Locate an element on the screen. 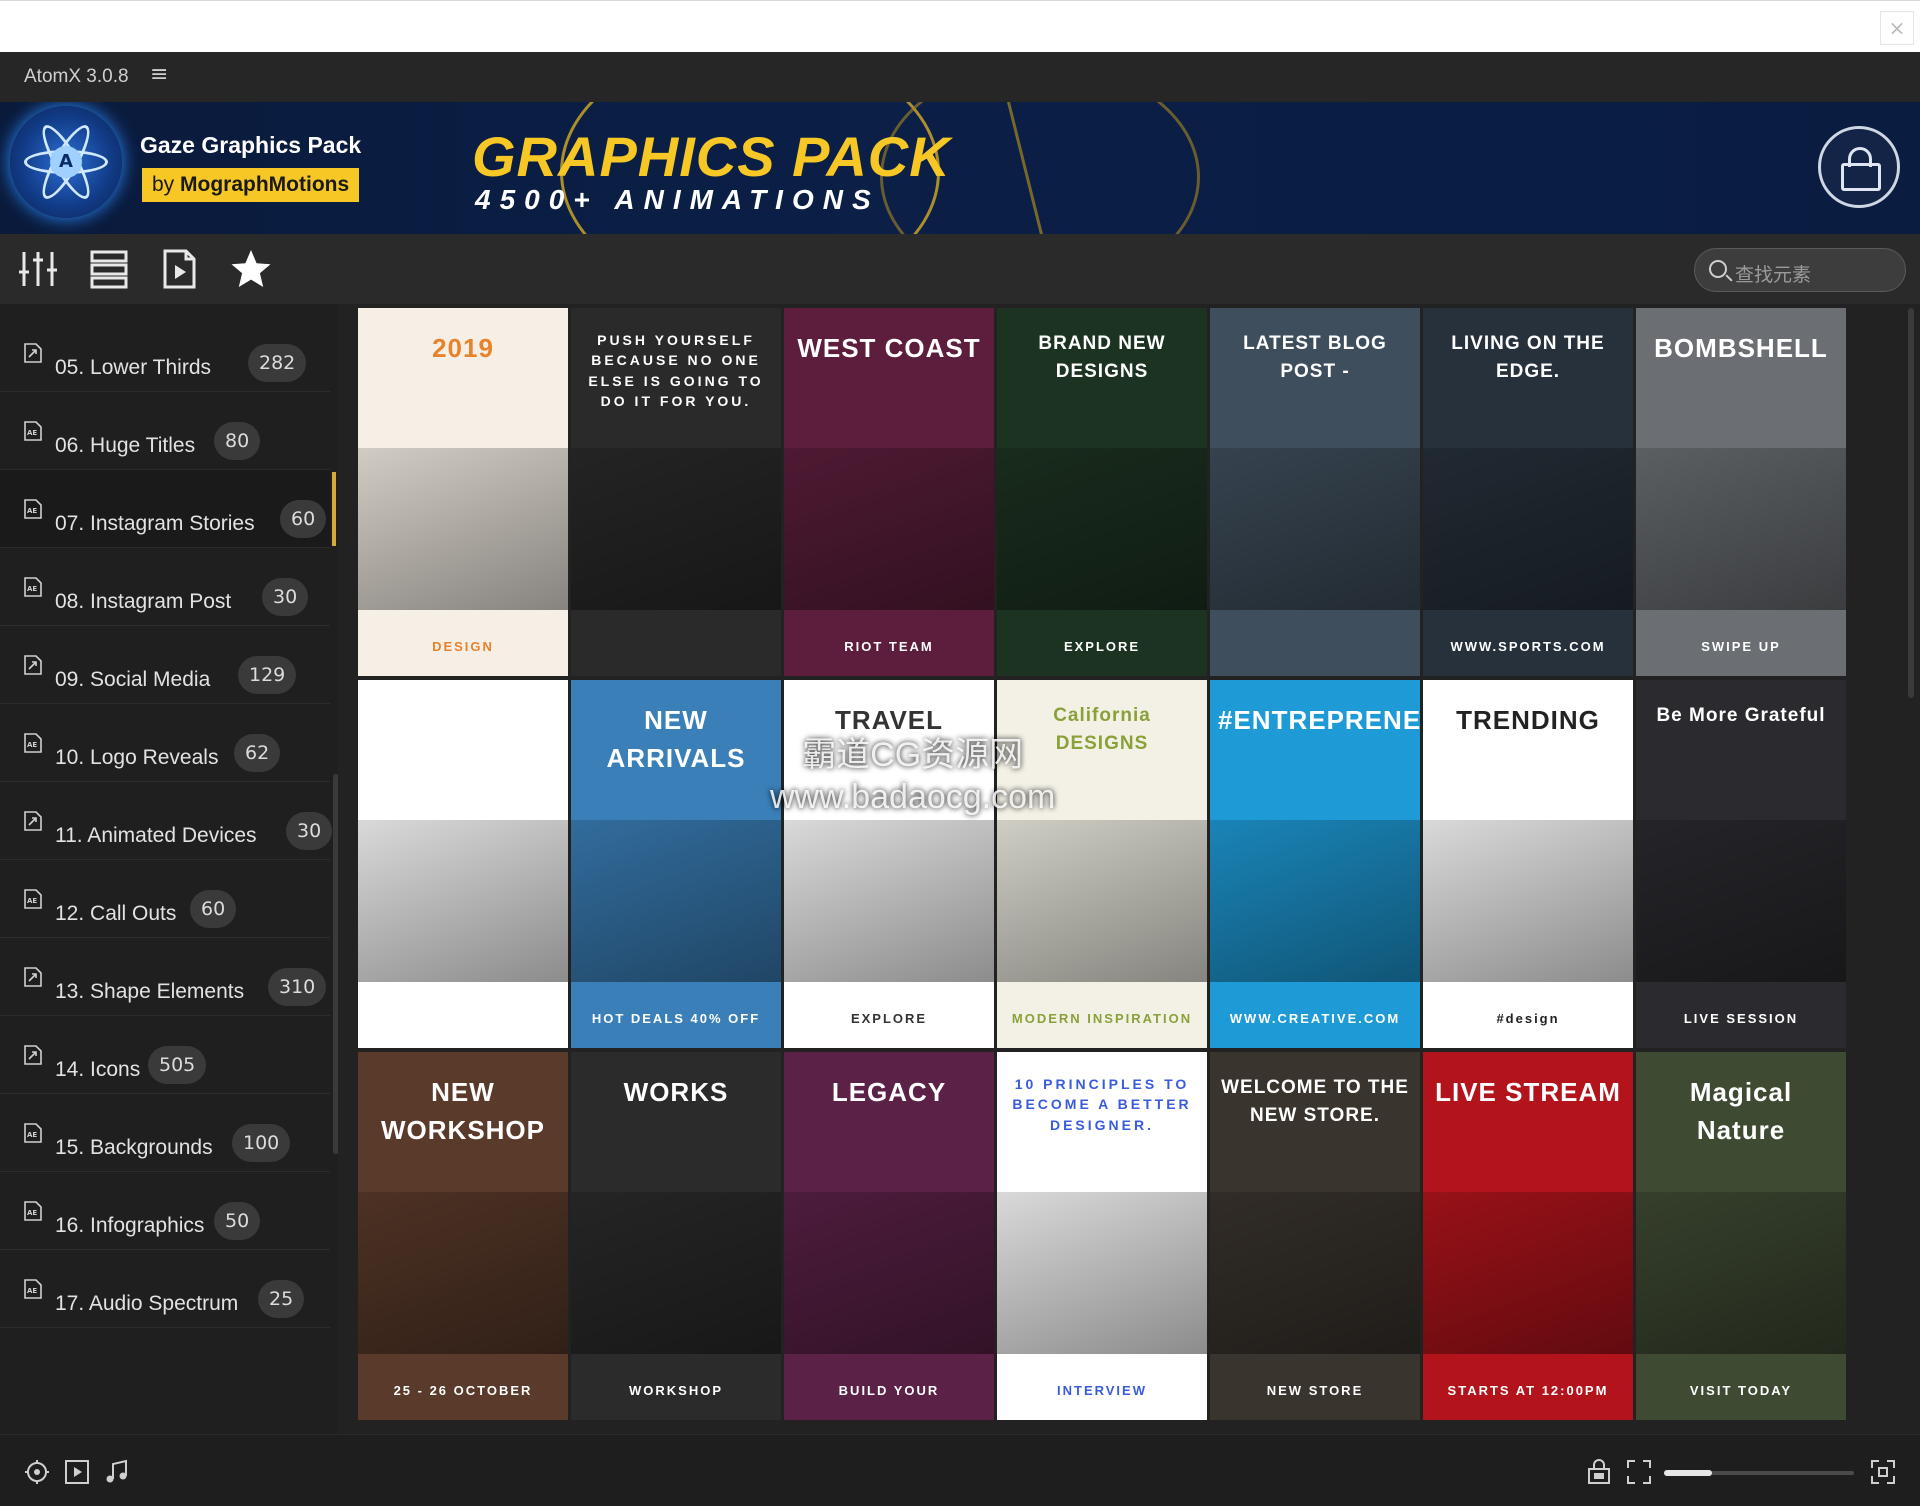  preset-thumbnail: NEW WORKSHOP 25 - 26 OCTOBER is located at coordinates (463, 1236).